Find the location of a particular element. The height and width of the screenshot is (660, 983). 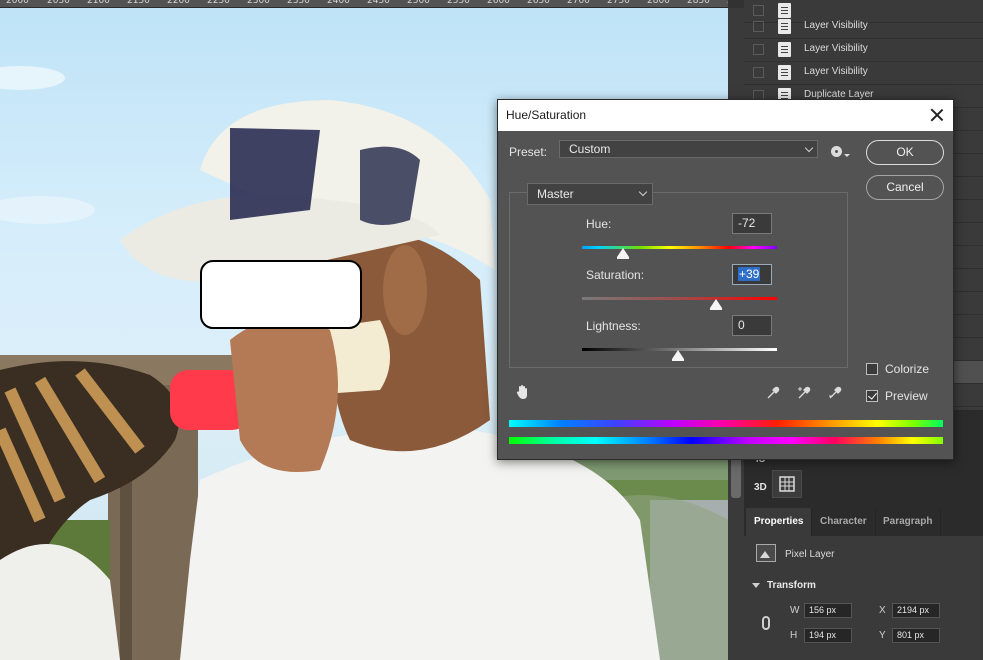

ruler-tick: 2000 is located at coordinates (17, 3).